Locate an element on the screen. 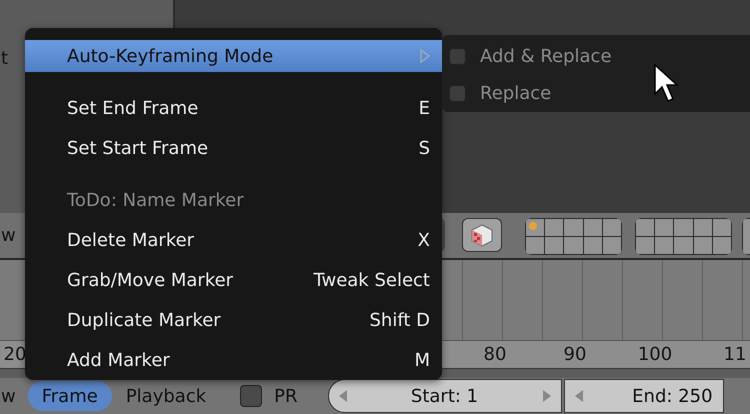 The height and width of the screenshot is (414, 750). menu-item: Duplicate Marker Shift D is located at coordinates (233, 320).